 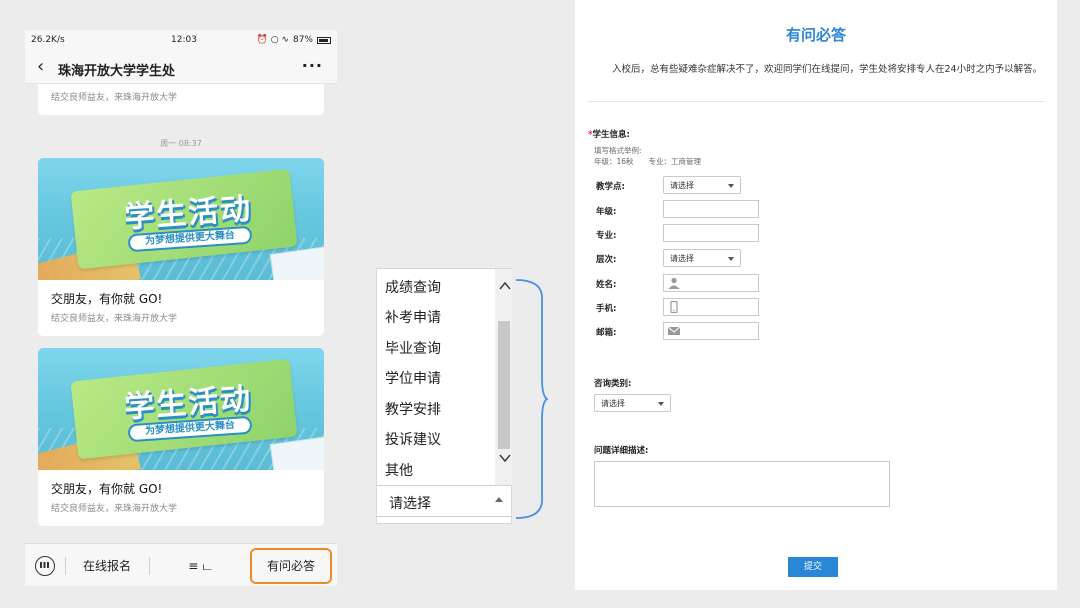 What do you see at coordinates (499, 499) in the screenshot?
I see `caret-up-icon` at bounding box center [499, 499].